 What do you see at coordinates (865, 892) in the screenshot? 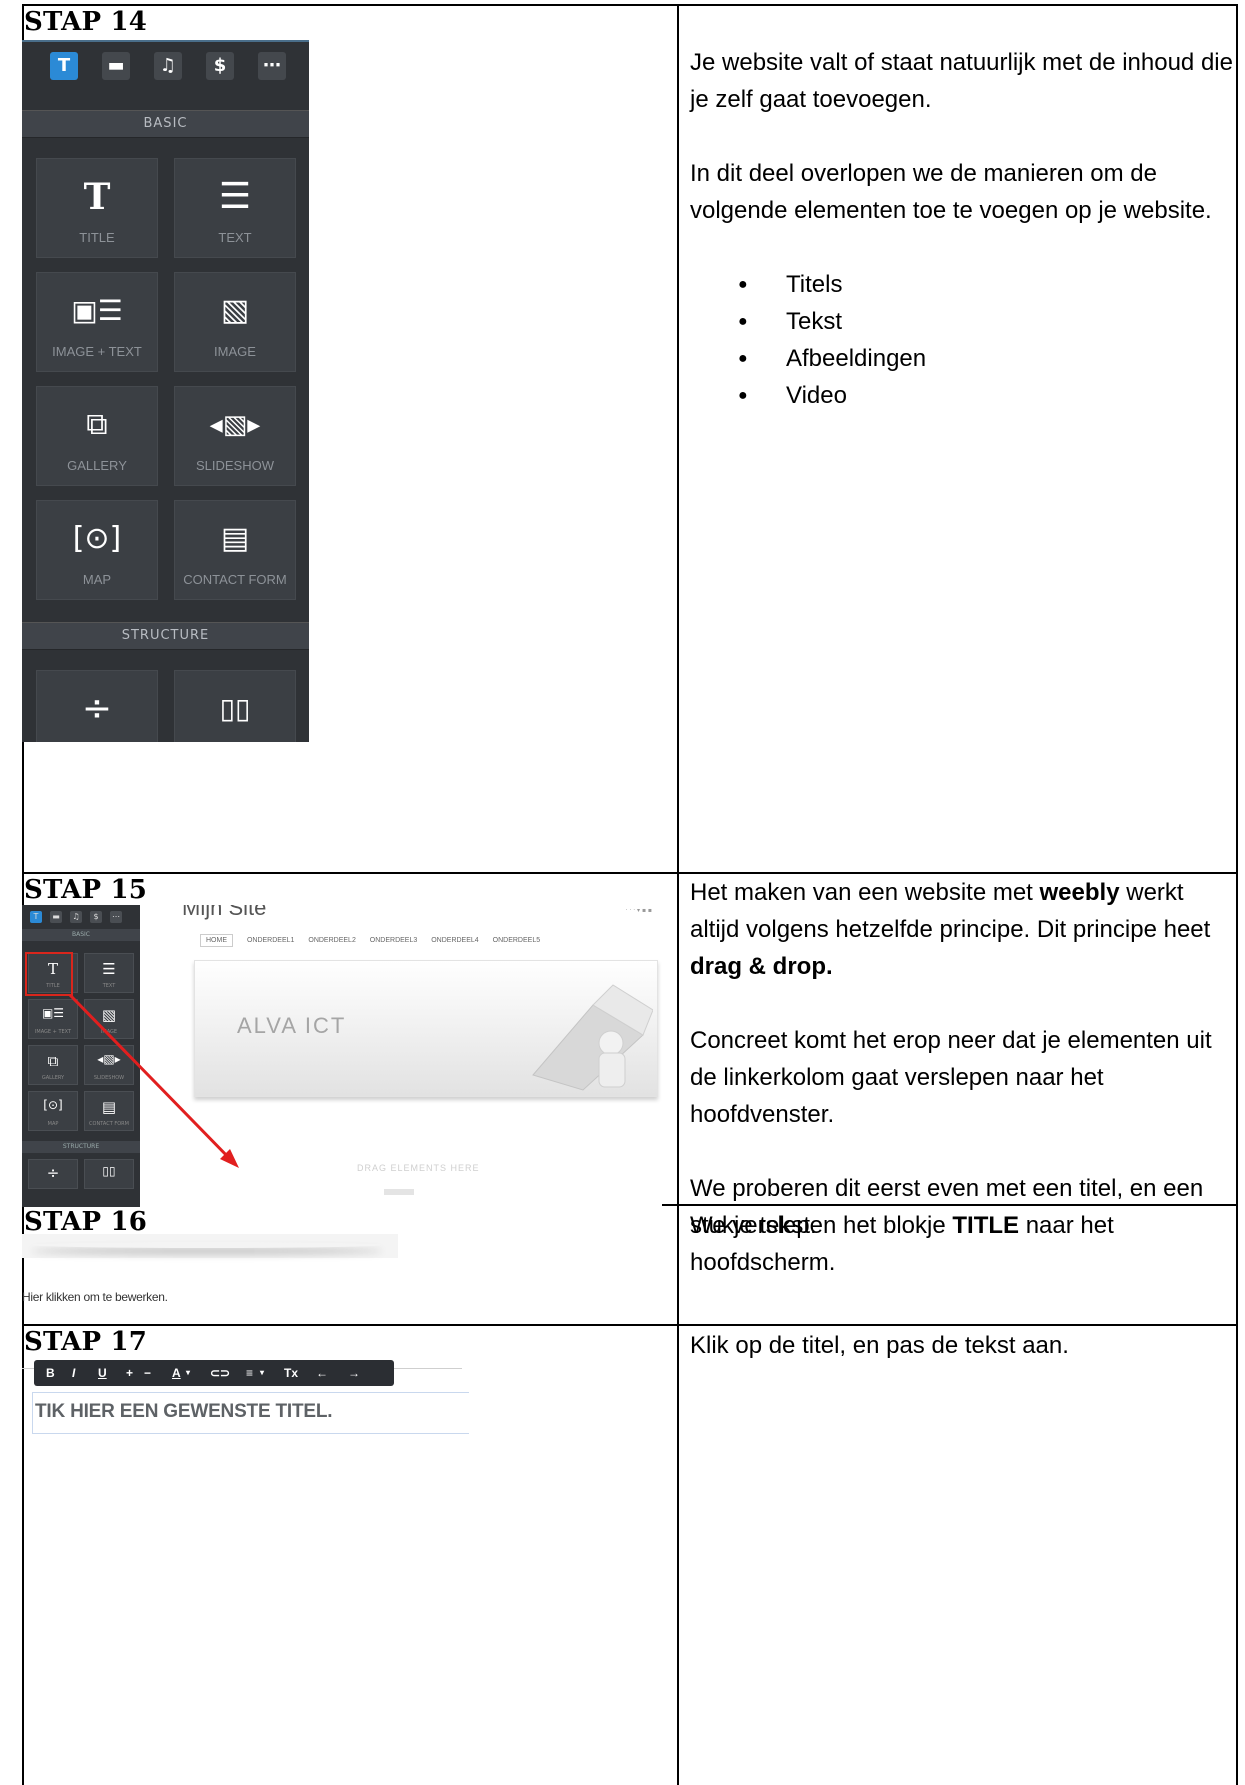
I see `text-run: Het maken van een website met` at bounding box center [865, 892].